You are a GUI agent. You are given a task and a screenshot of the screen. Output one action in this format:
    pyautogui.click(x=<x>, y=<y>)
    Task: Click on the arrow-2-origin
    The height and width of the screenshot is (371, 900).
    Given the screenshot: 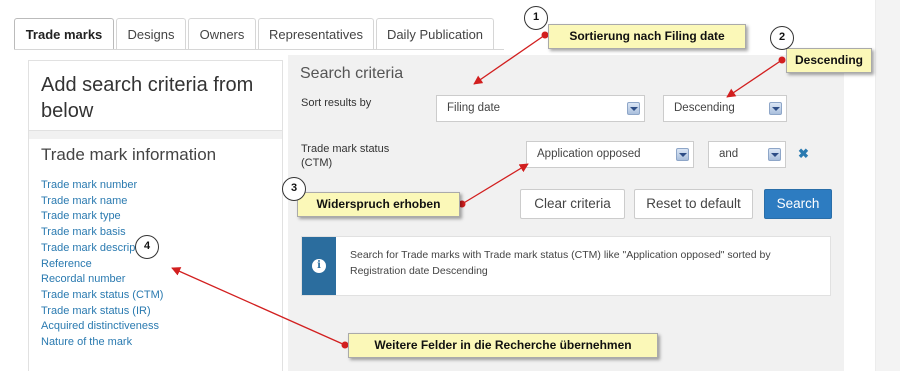 What is the action you would take?
    pyautogui.click(x=782, y=60)
    